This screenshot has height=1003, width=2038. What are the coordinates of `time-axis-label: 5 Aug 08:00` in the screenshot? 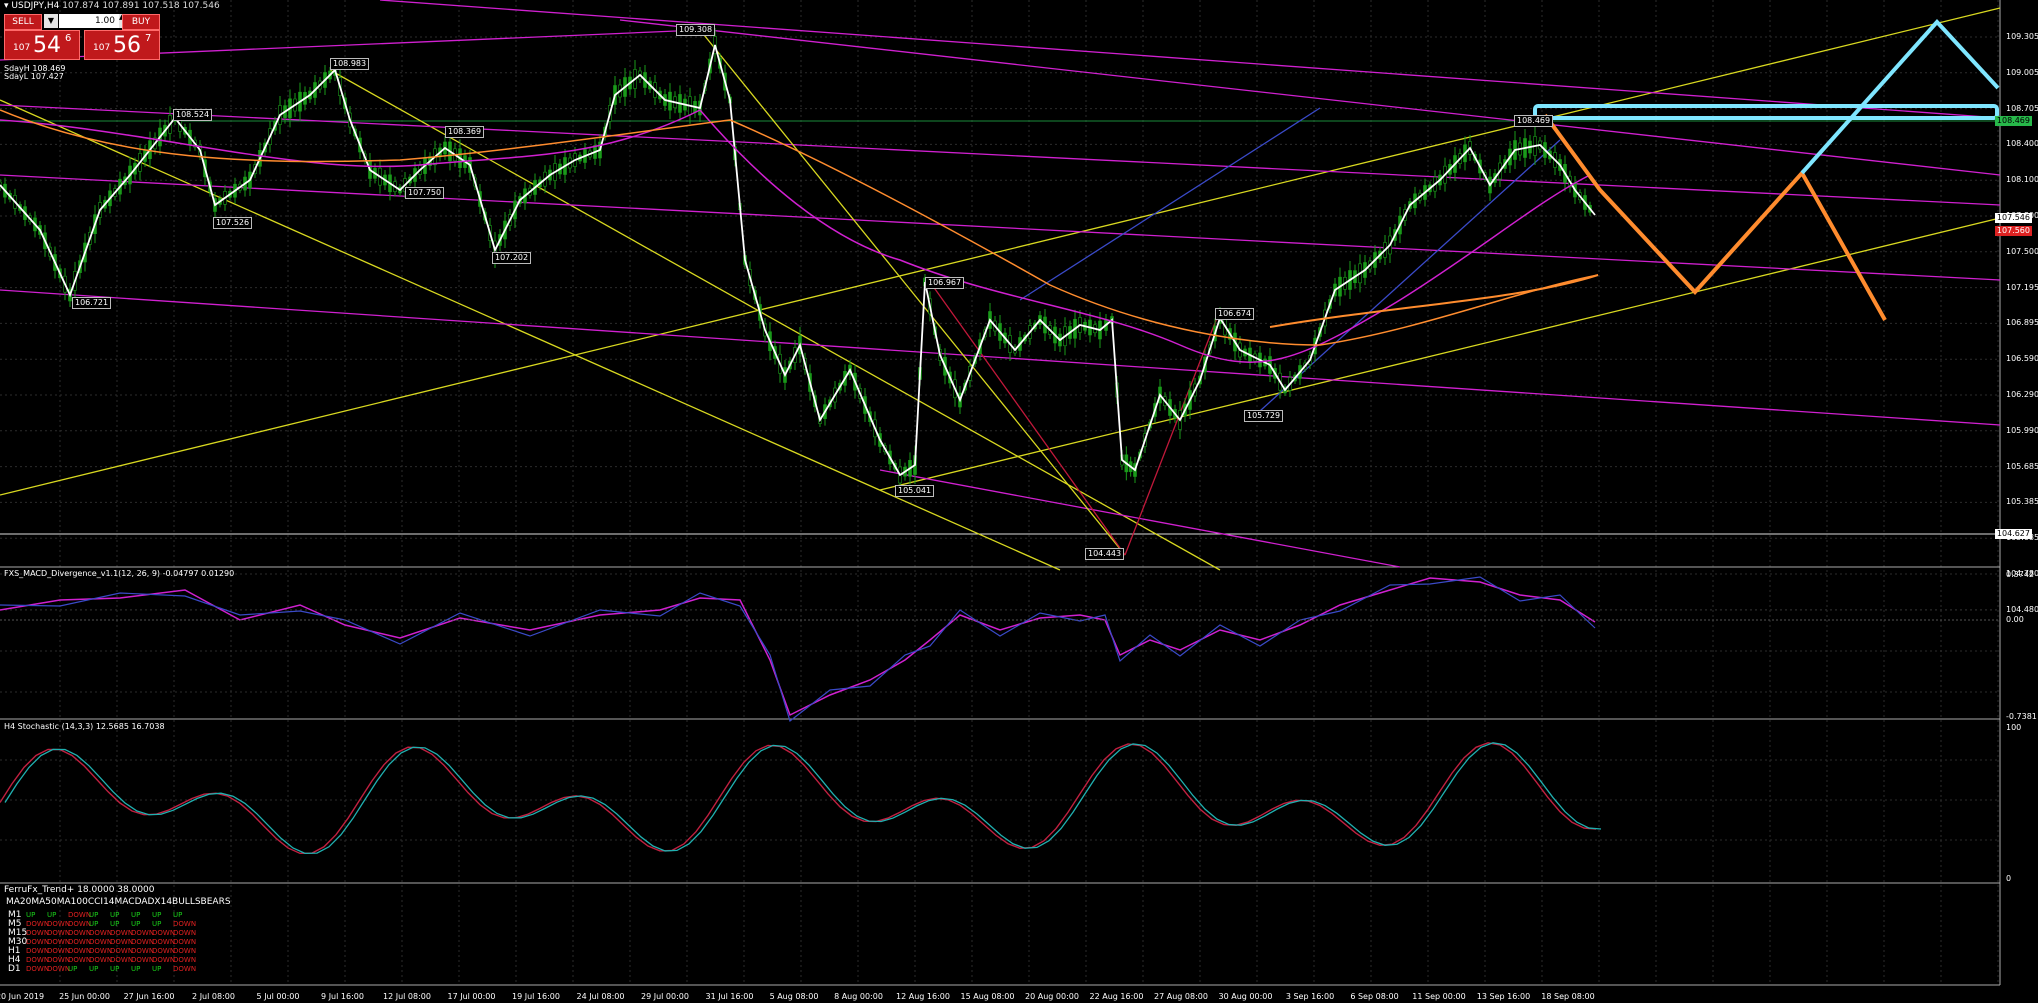 It's located at (794, 996).